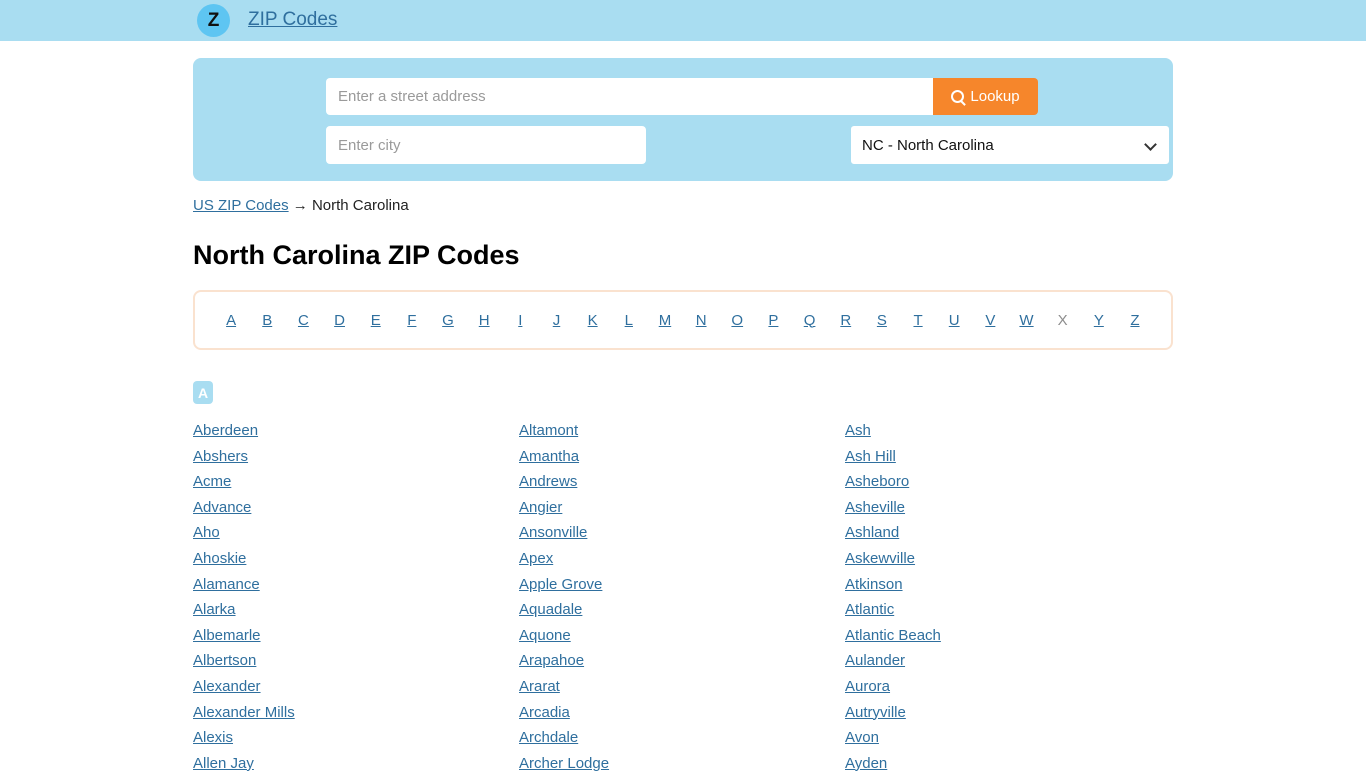  What do you see at coordinates (484, 320) in the screenshot?
I see `alphabet-link-h: H` at bounding box center [484, 320].